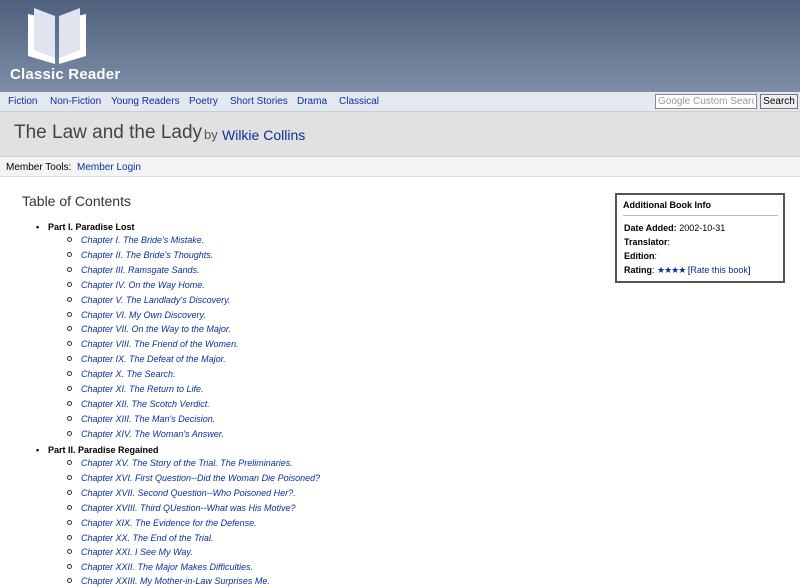  I want to click on chapter-link: Chapter V. The Landlady's Discovery., so click(148, 300).